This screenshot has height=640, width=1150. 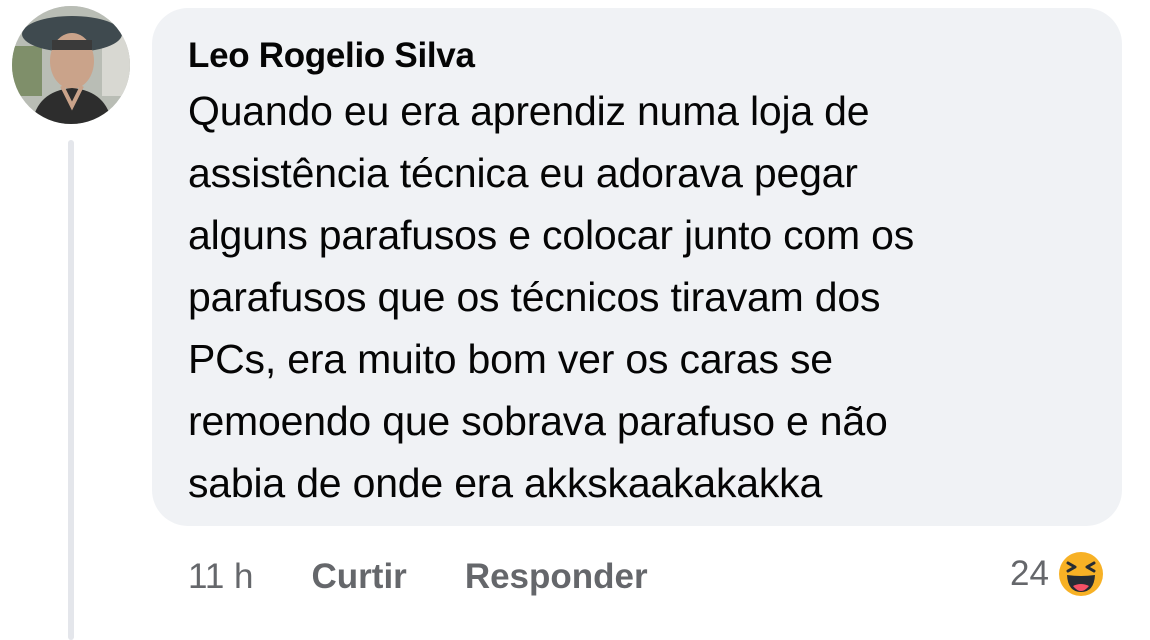 I want to click on haha-icon, so click(x=1080, y=574).